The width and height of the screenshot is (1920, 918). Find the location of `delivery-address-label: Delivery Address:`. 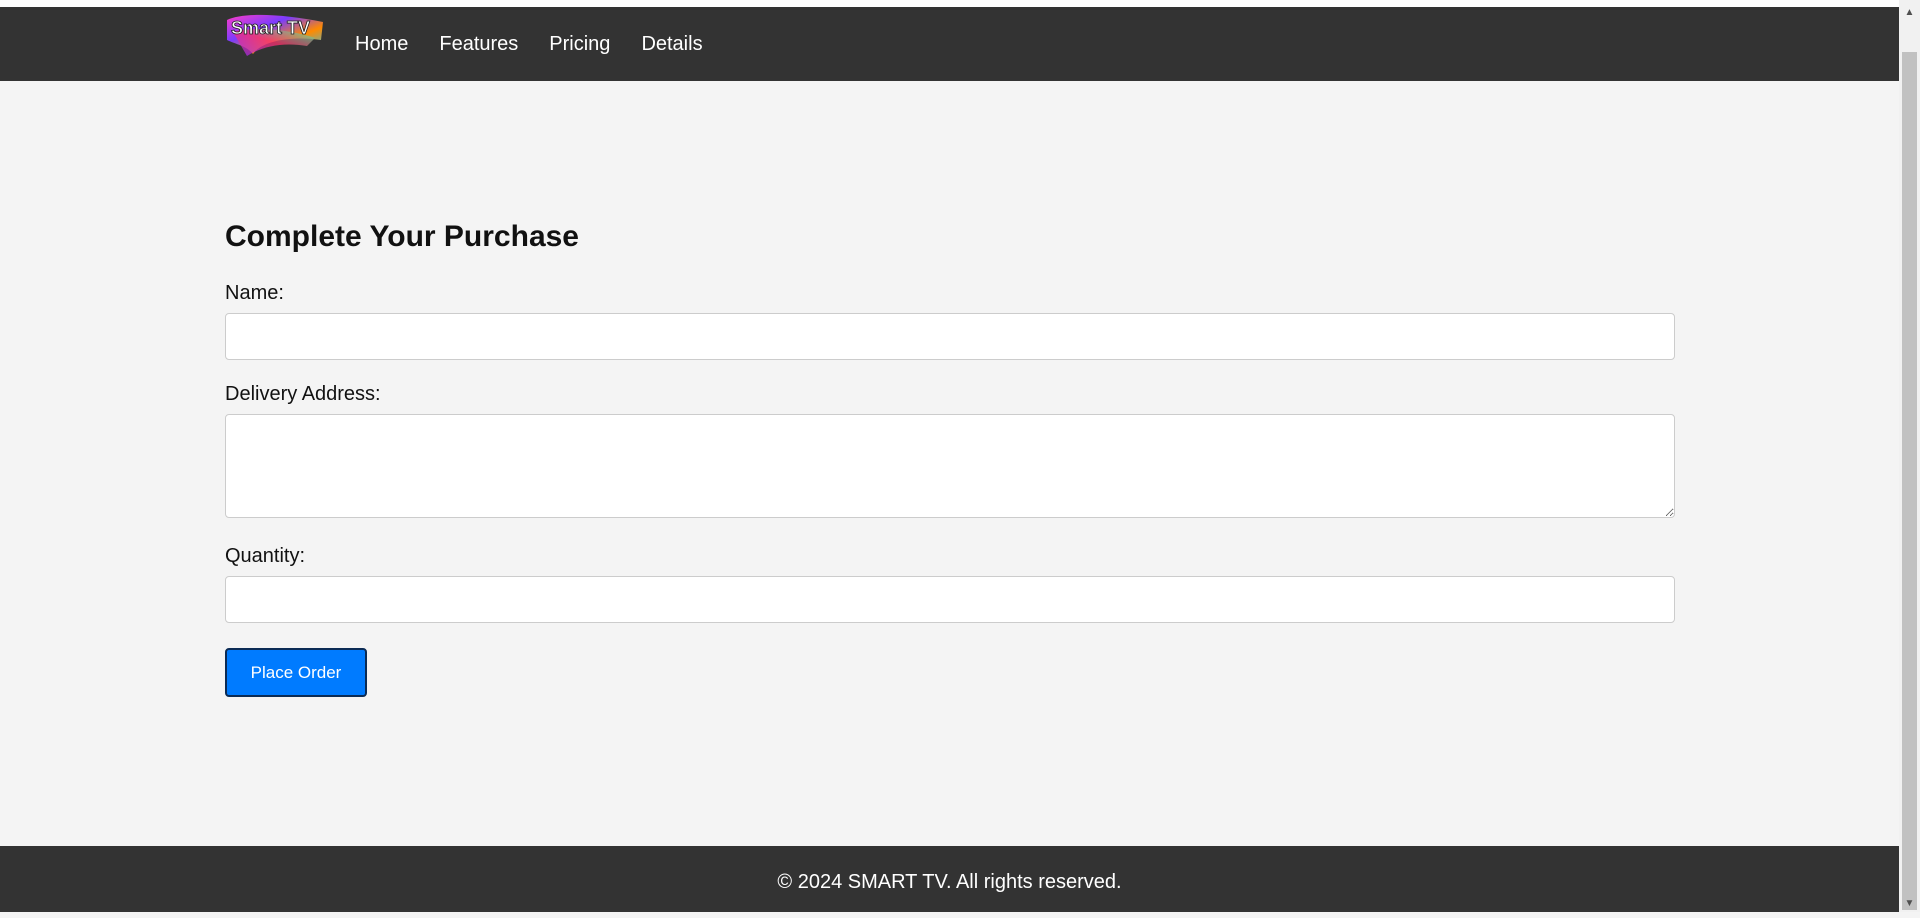

delivery-address-label: Delivery Address: is located at coordinates (303, 394).